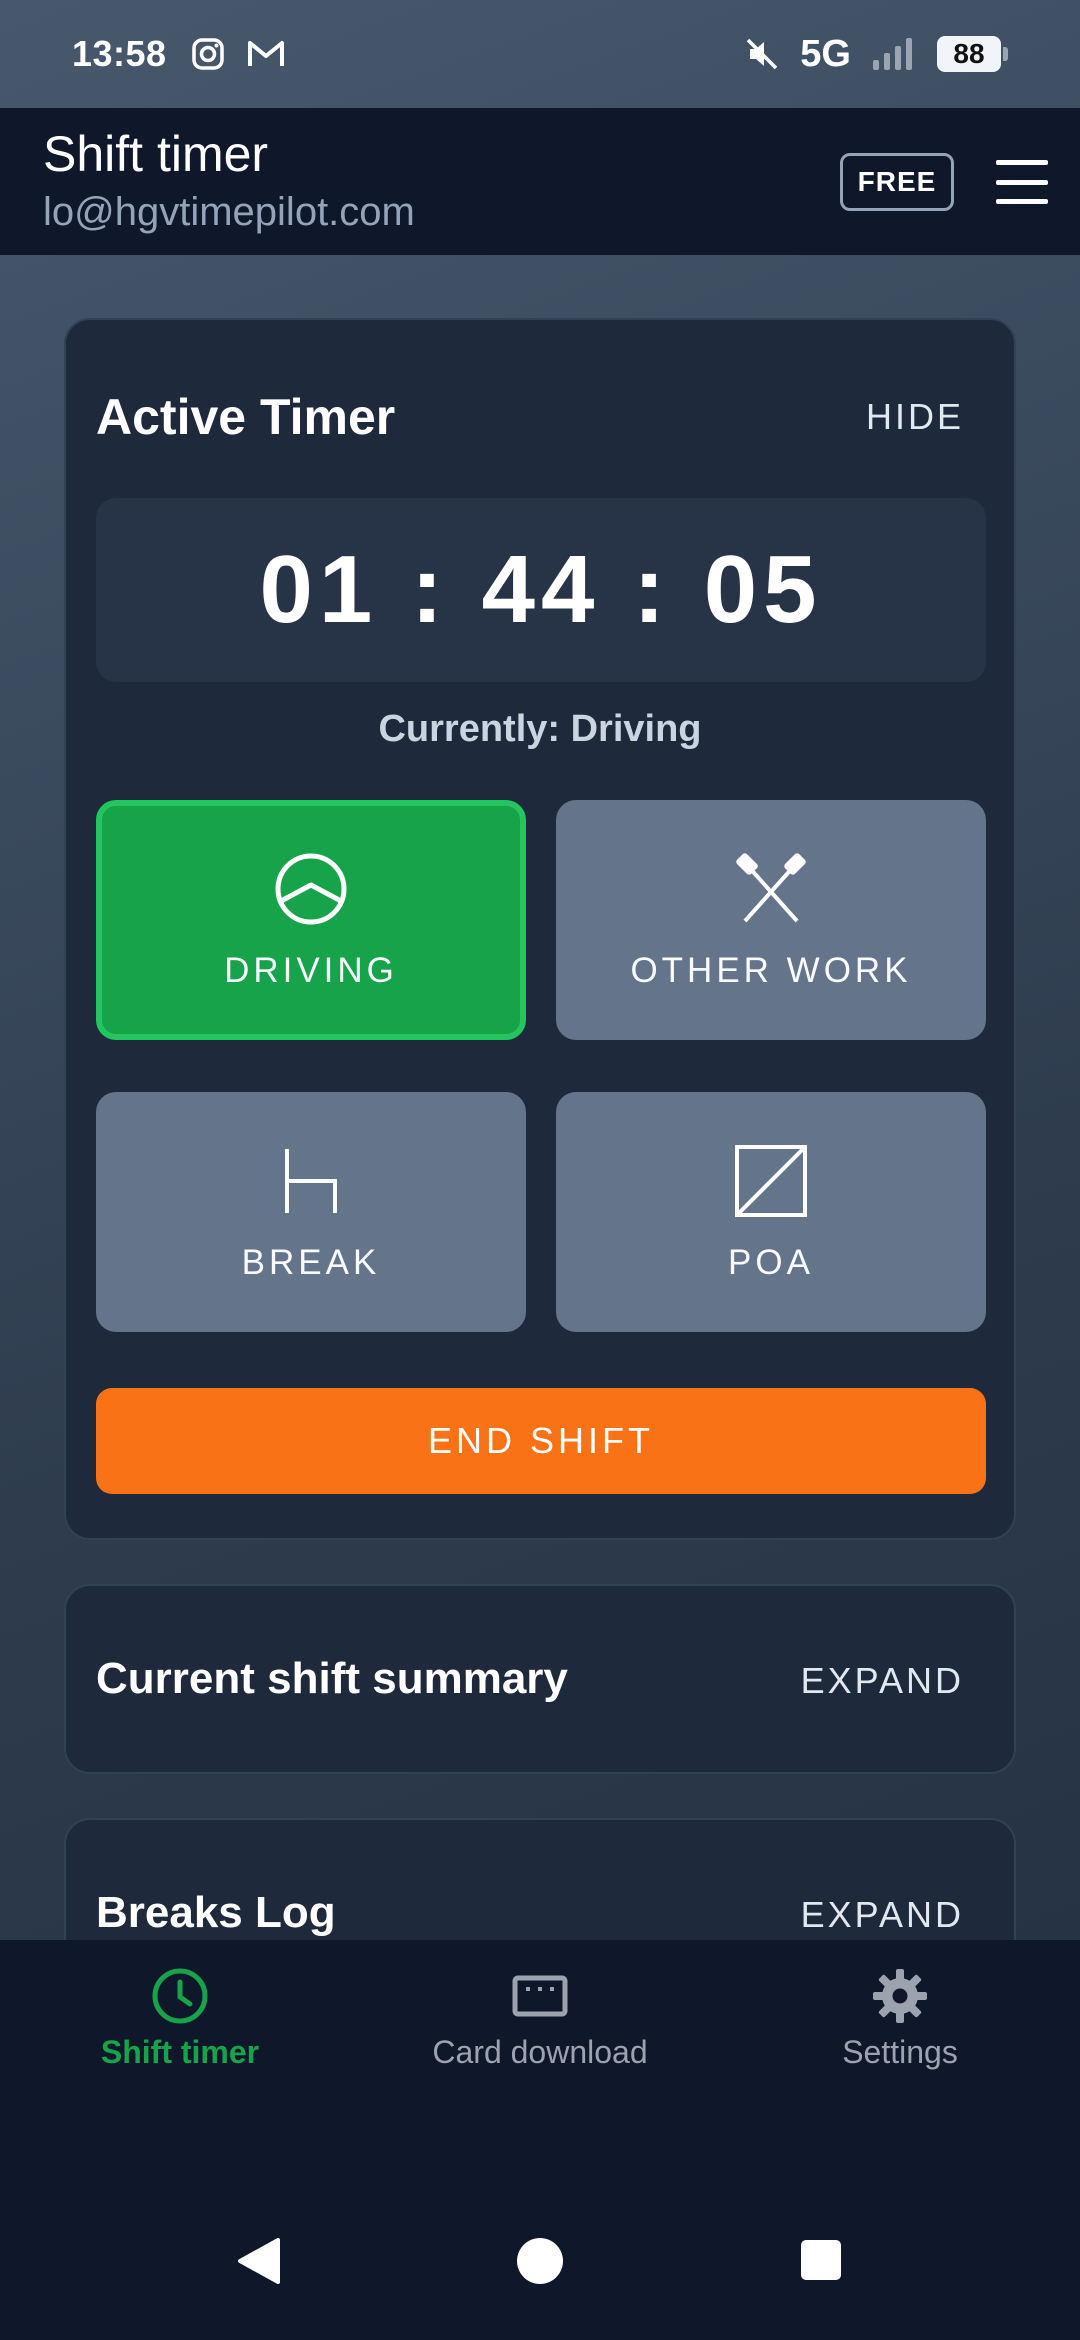  What do you see at coordinates (1022, 162) in the screenshot?
I see `hamburger-icon` at bounding box center [1022, 162].